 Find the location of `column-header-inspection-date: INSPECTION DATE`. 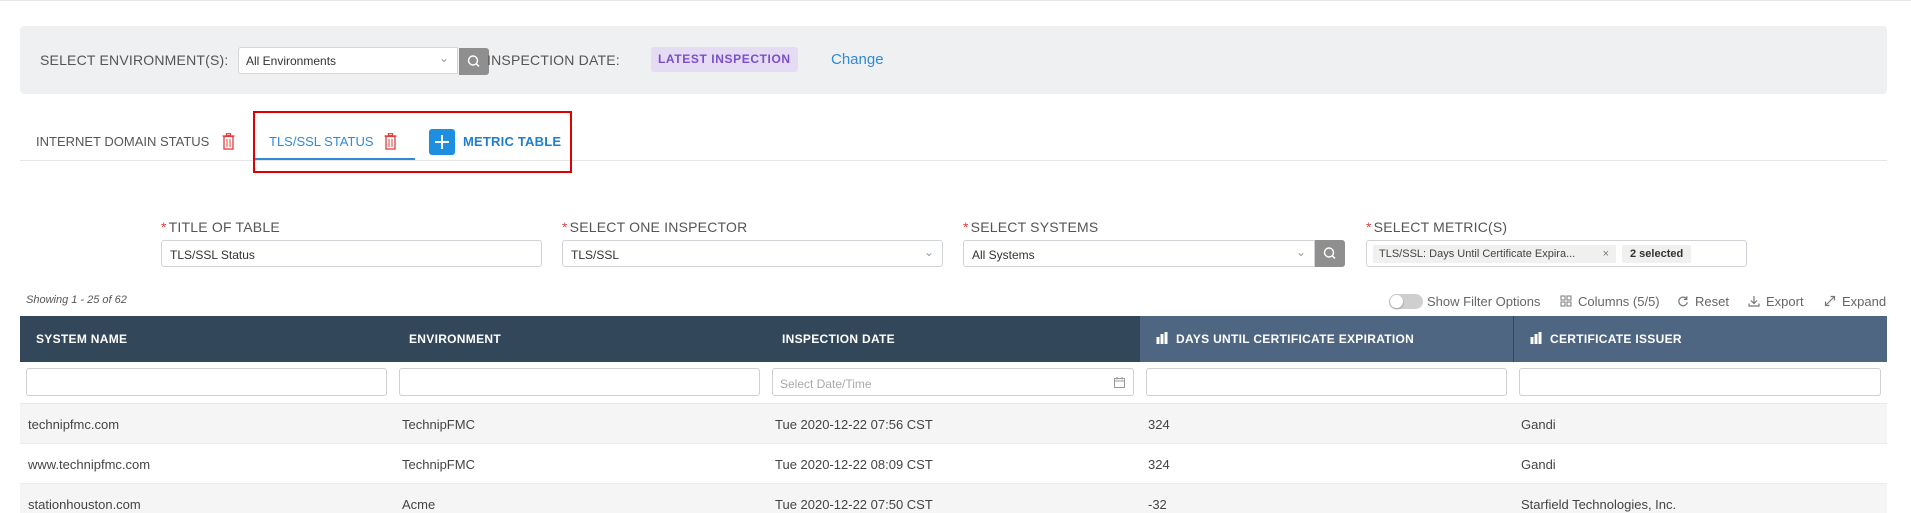

column-header-inspection-date: INSPECTION DATE is located at coordinates (952, 339).